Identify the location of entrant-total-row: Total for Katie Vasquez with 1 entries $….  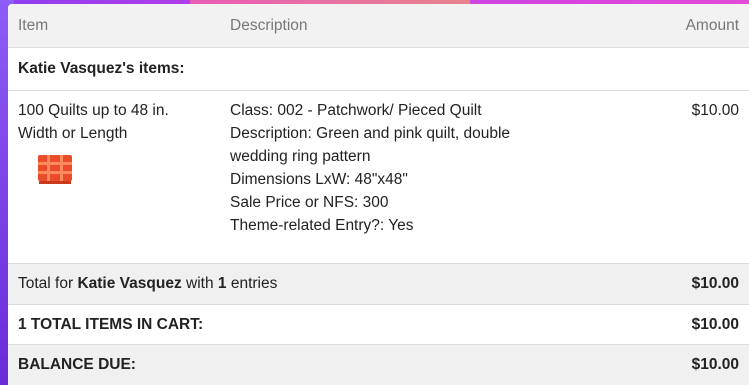
(378, 284).